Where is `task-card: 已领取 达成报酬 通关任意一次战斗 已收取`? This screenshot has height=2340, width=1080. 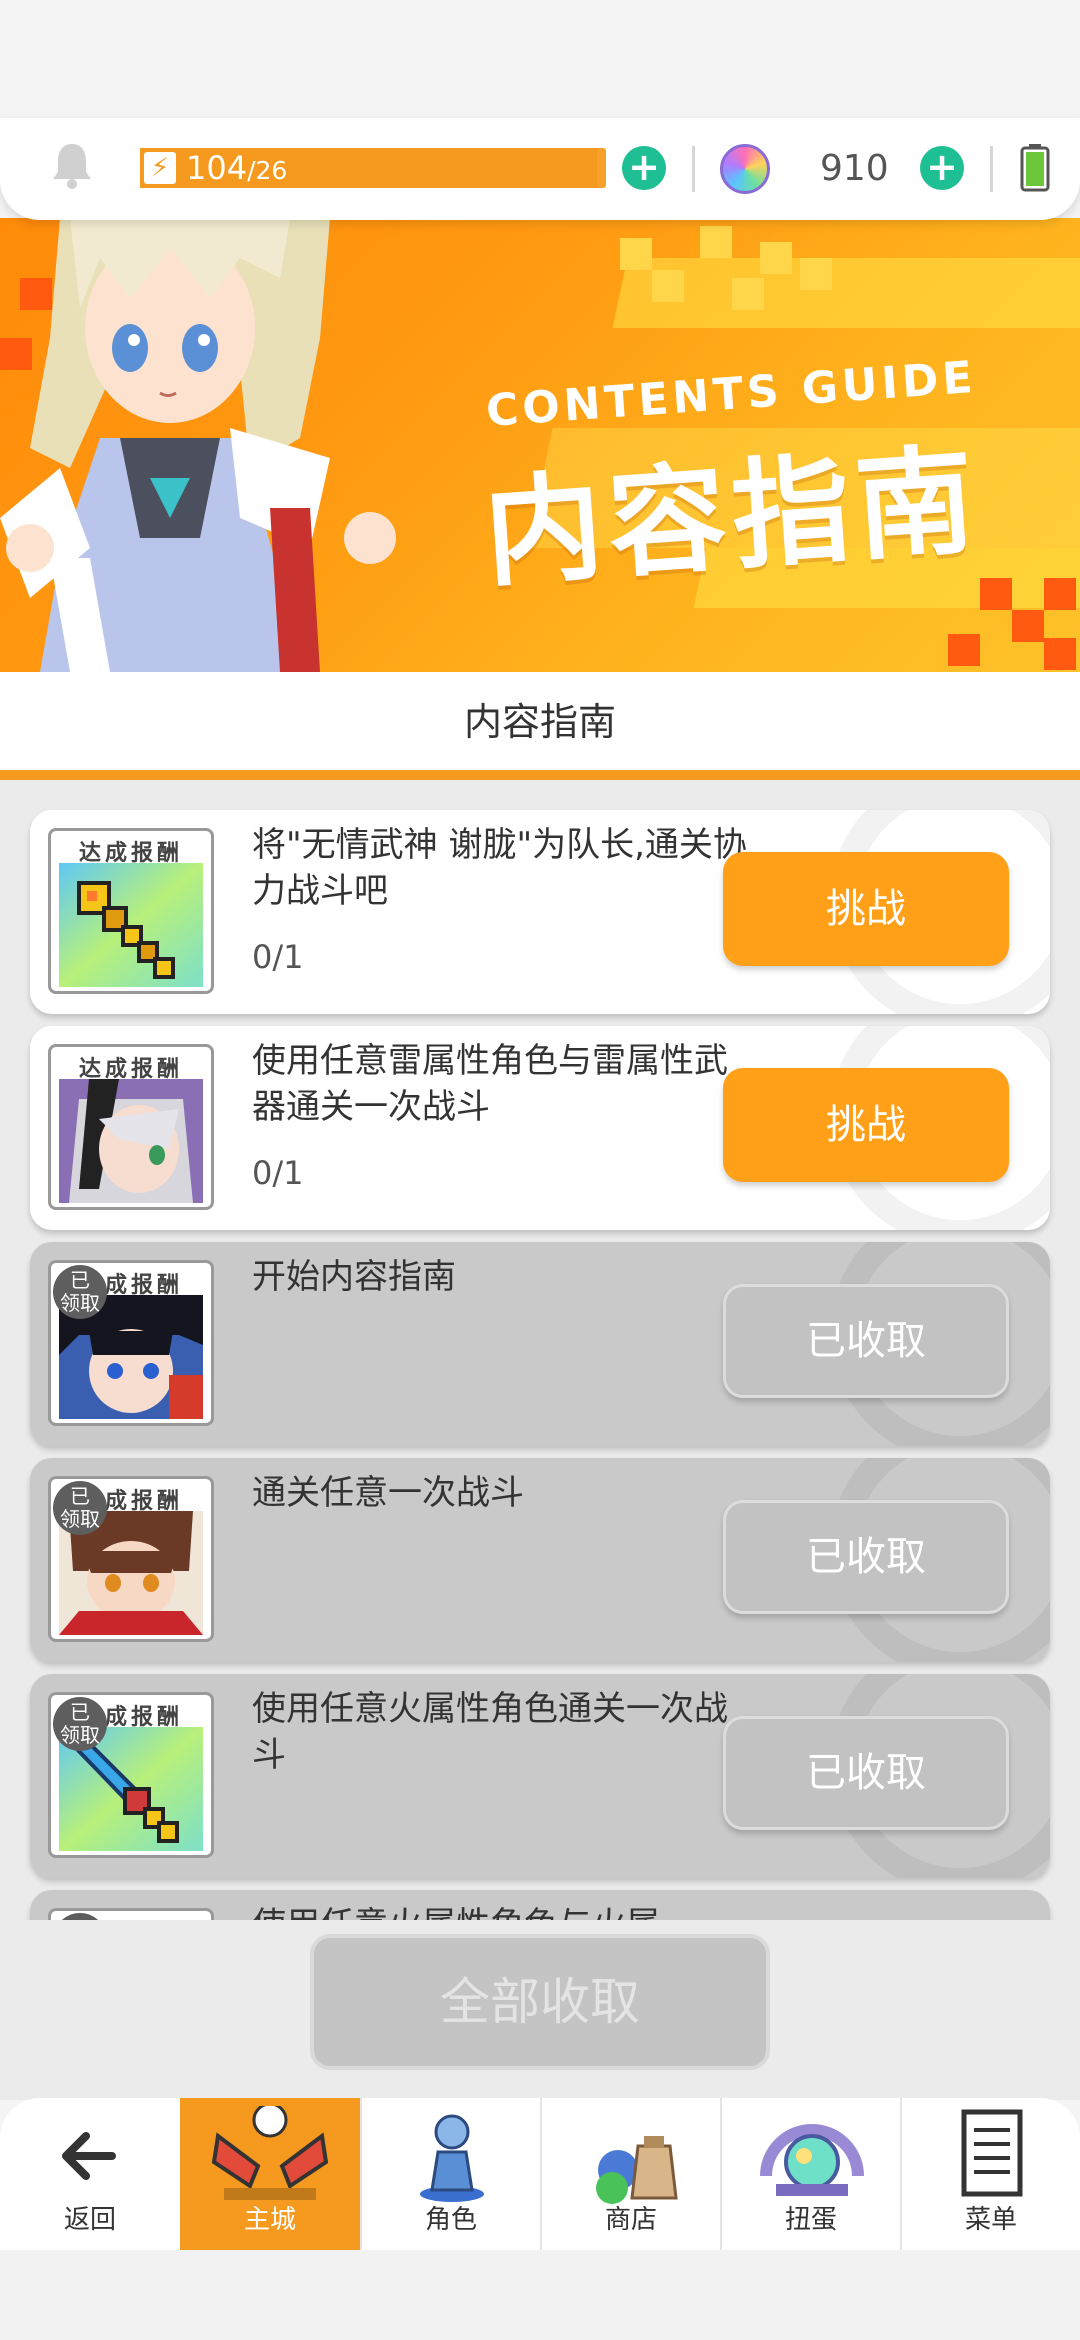
task-card: 已领取 达成报酬 通关任意一次战斗 已收取 is located at coordinates (540, 1560).